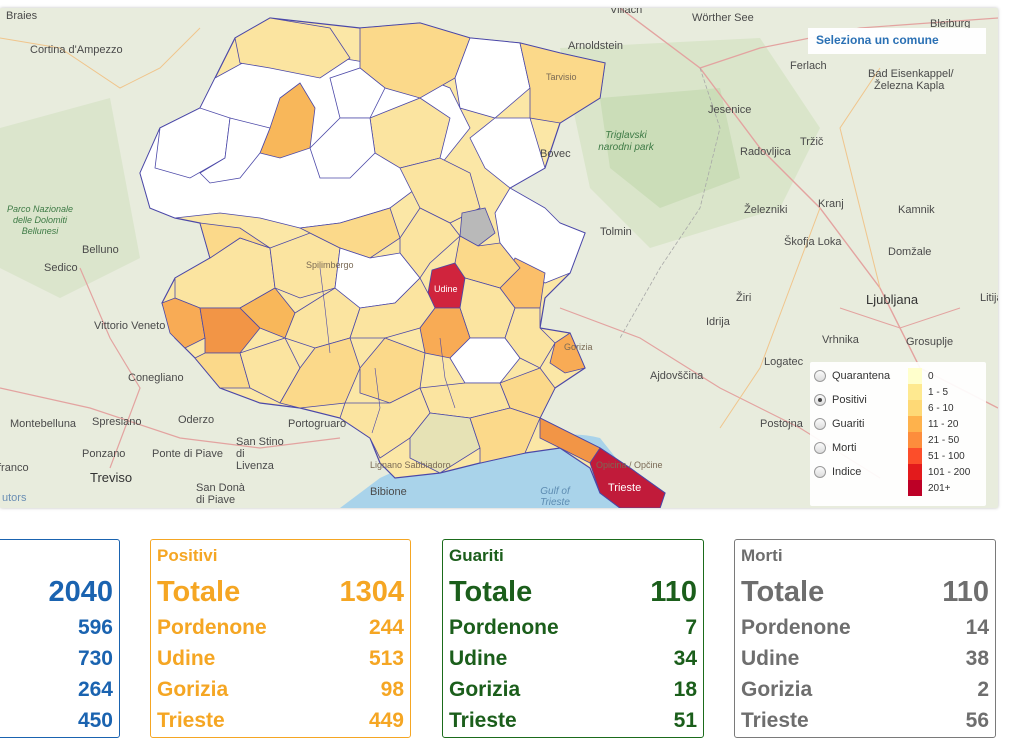 Image resolution: width=1024 pixels, height=738 pixels. I want to click on region-value: 38, so click(977, 658).